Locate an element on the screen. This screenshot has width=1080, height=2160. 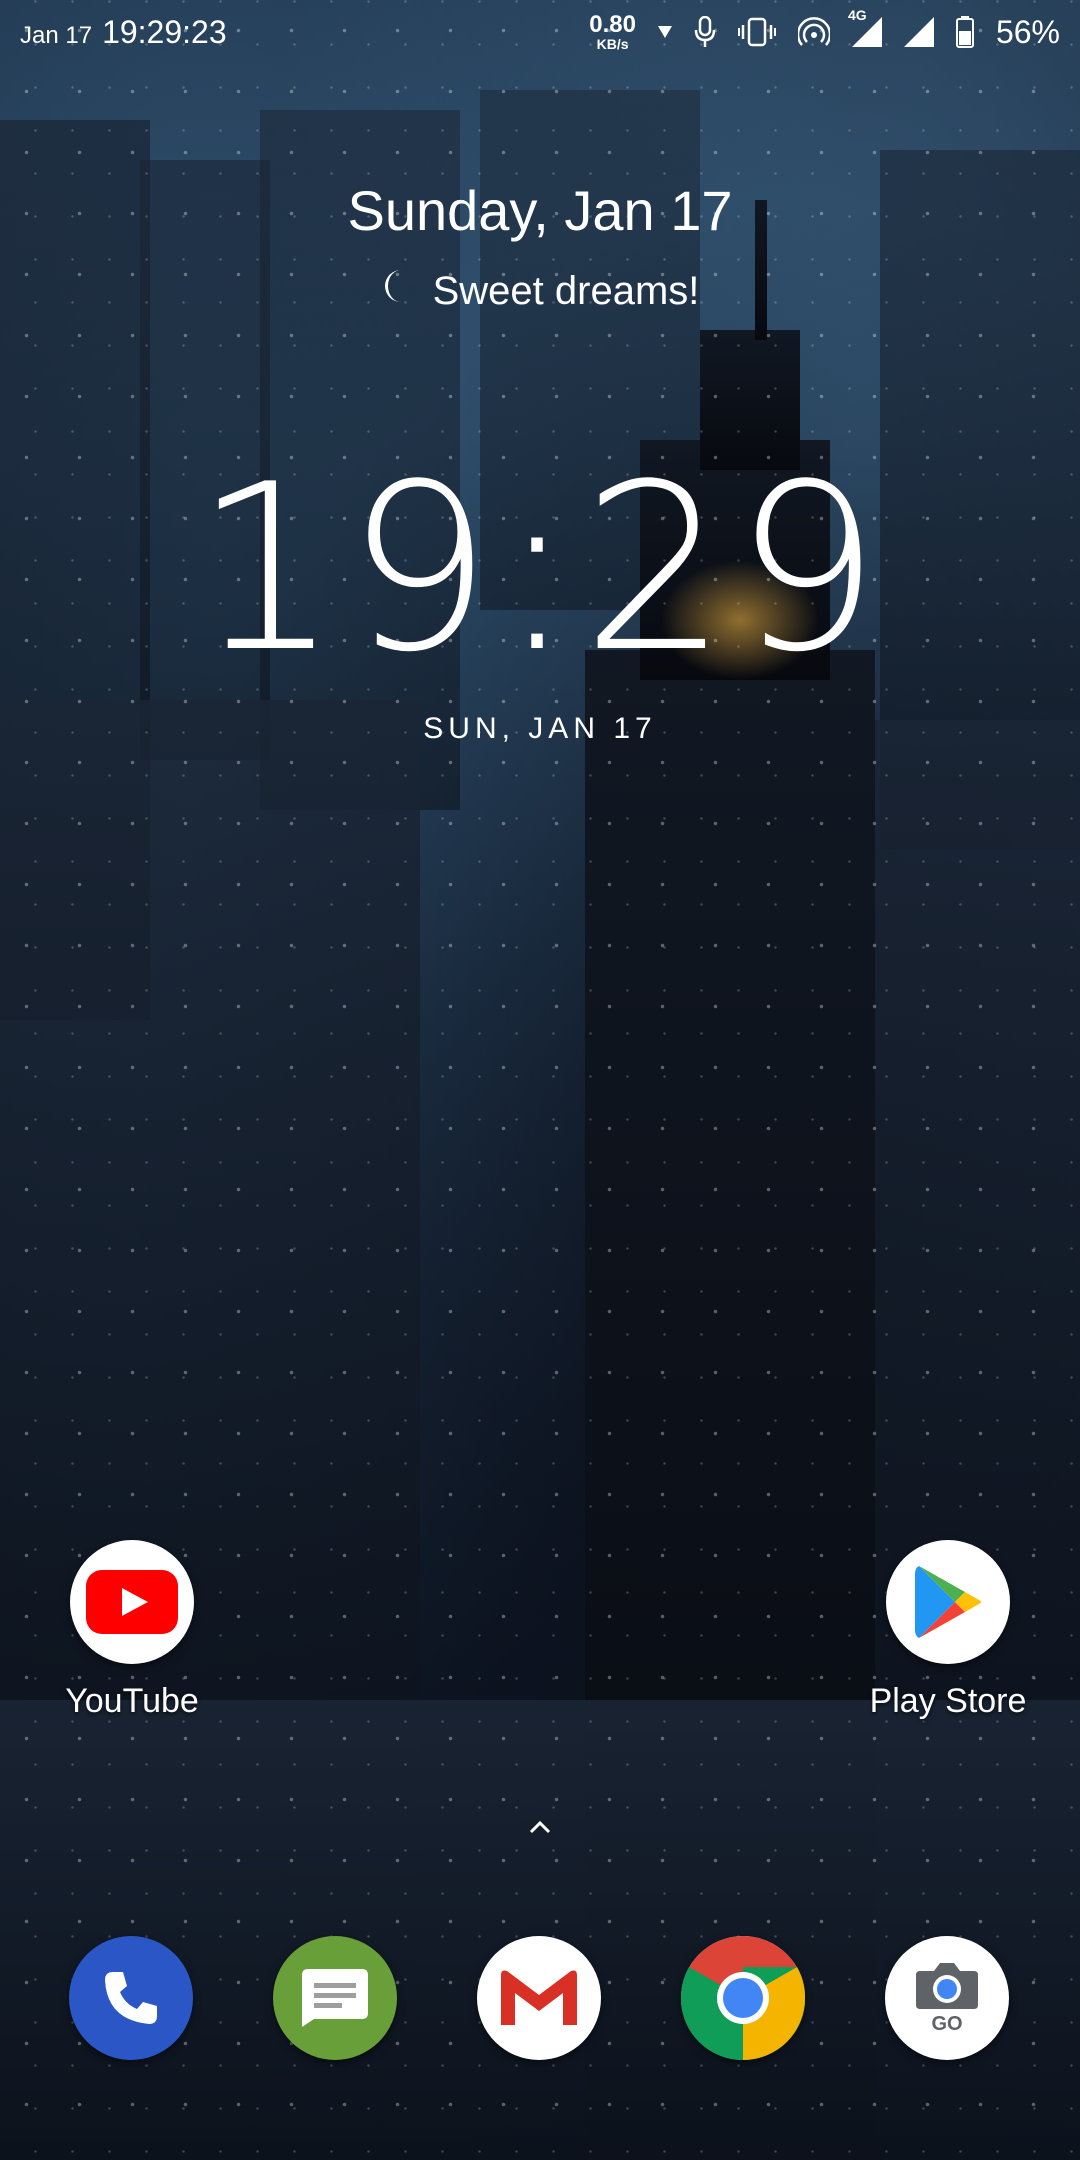
signal-icon is located at coordinates (918, 32).